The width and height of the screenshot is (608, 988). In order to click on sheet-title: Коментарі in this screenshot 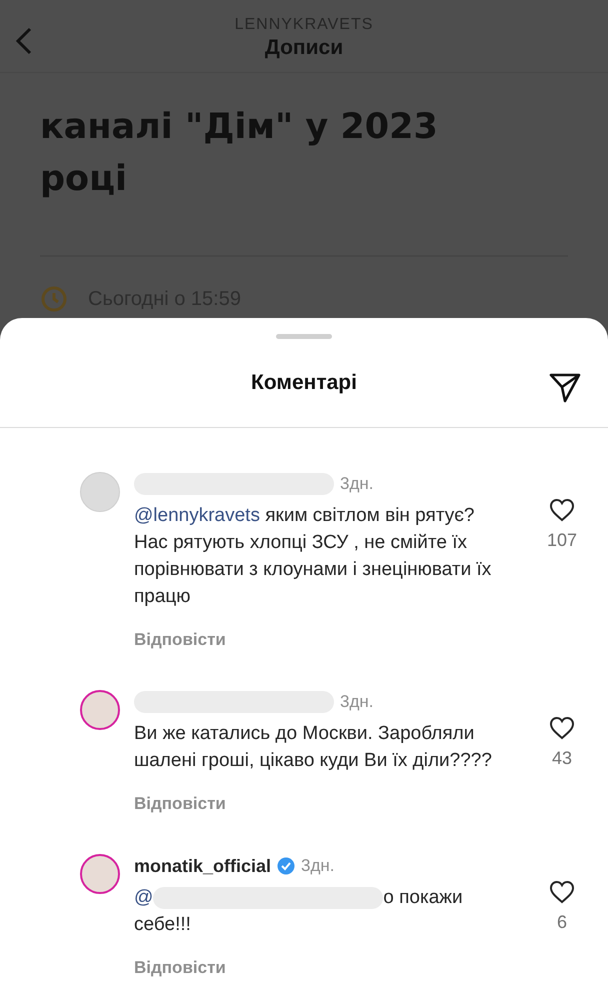, I will do `click(304, 383)`.